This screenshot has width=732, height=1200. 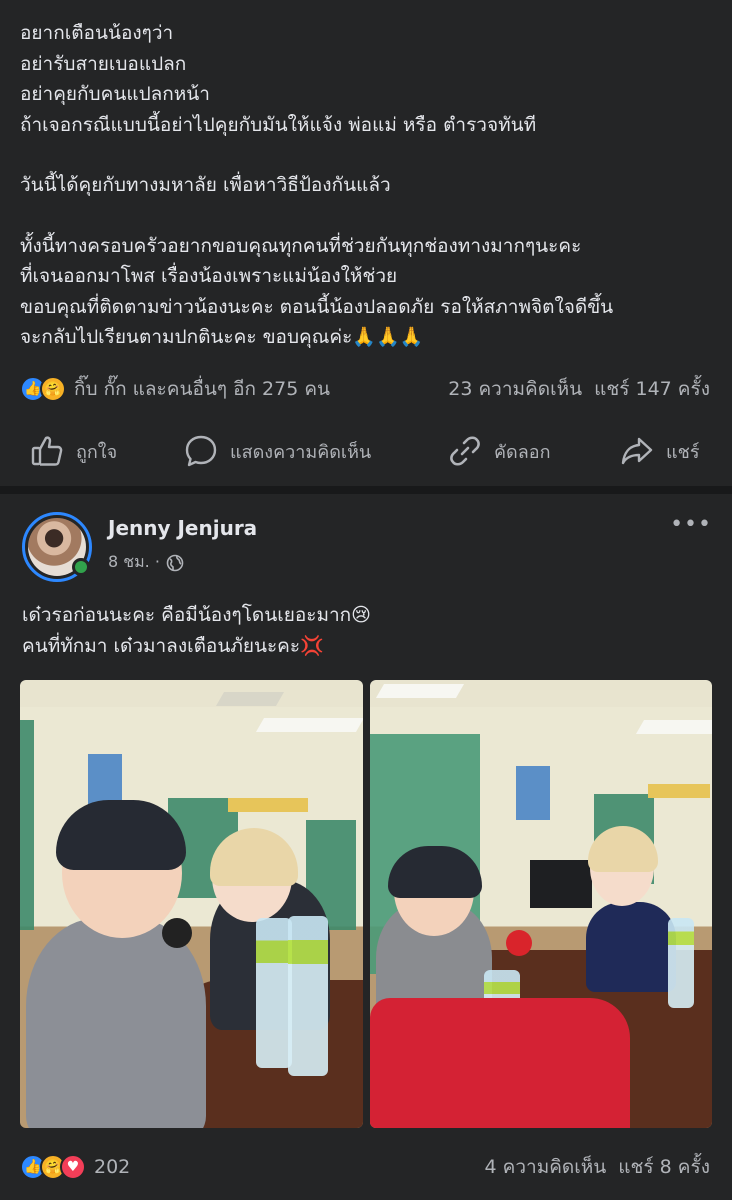 I want to click on person-boy-shirt, so click(x=116, y=1023).